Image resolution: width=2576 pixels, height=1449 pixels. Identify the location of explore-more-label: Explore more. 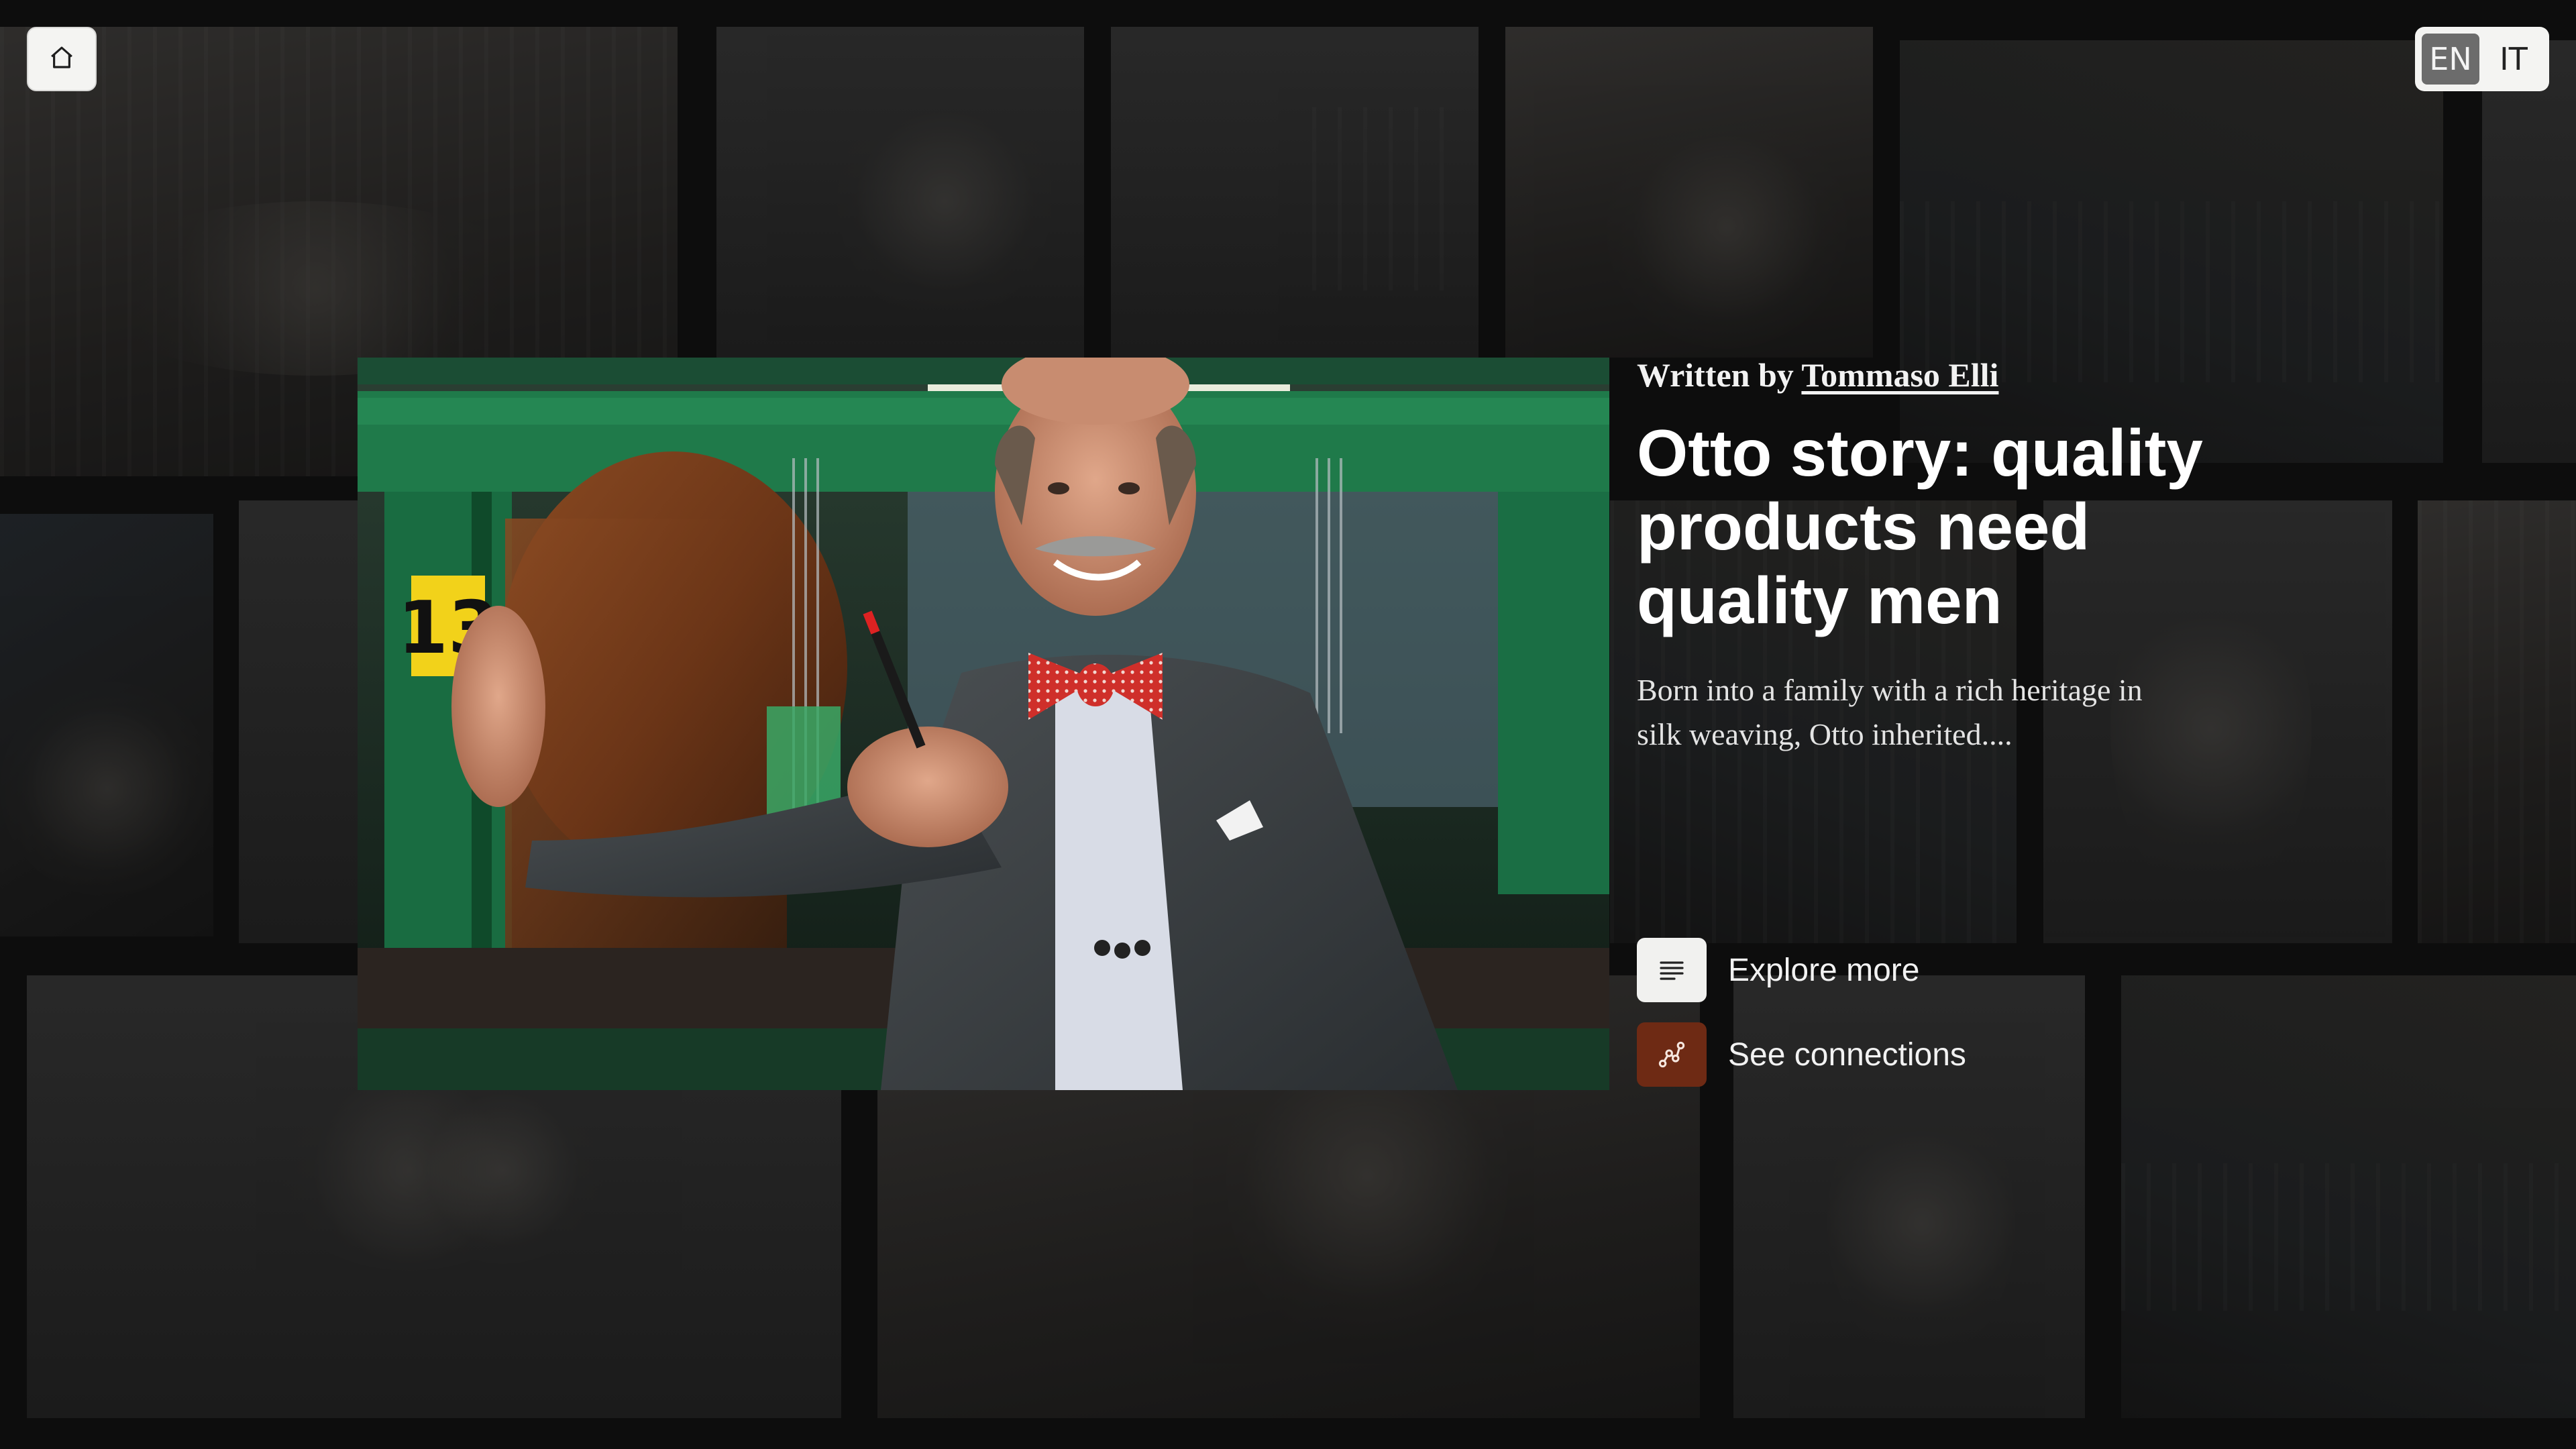
(1824, 970).